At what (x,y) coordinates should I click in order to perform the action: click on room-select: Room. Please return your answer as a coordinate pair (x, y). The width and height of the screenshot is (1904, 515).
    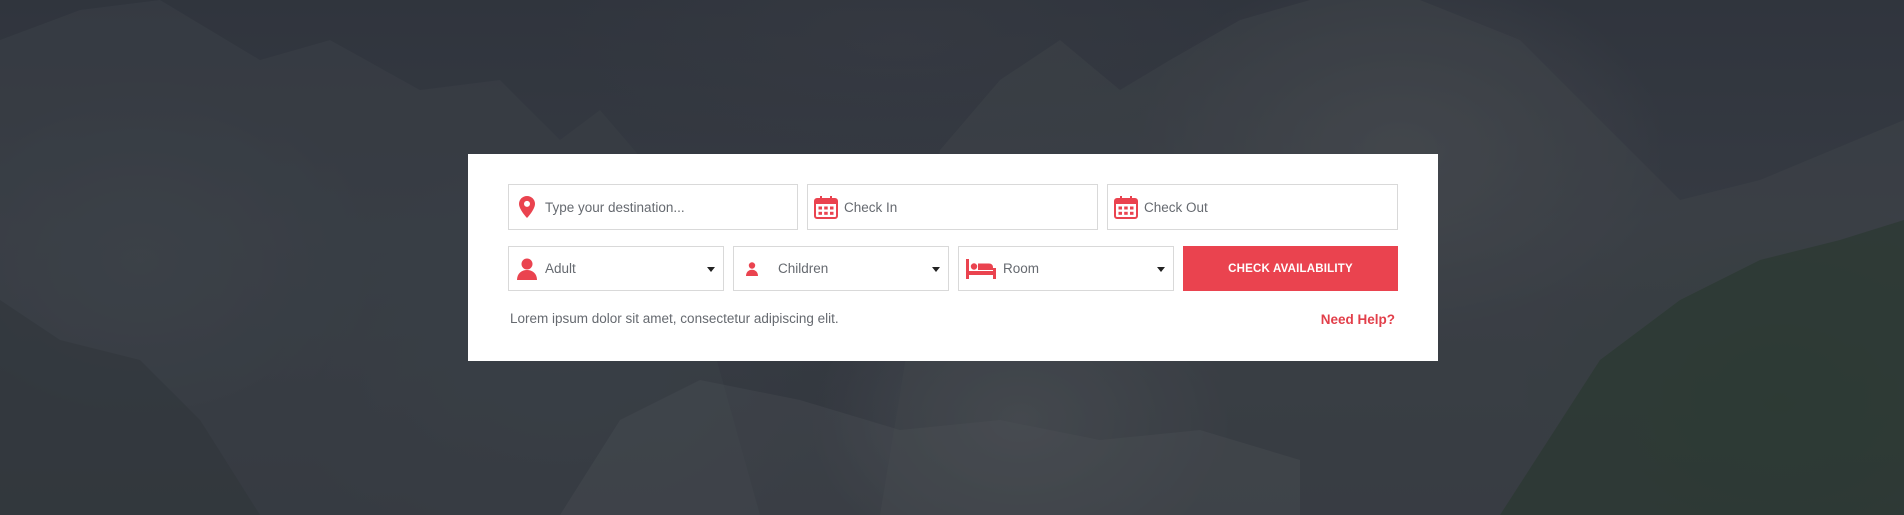
    Looking at the image, I should click on (1066, 268).